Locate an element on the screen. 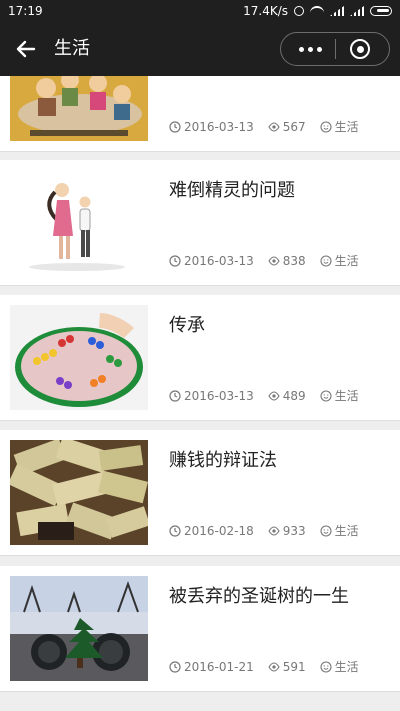 The width and height of the screenshot is (400, 711). app-header: 生活 is located at coordinates (200, 49).